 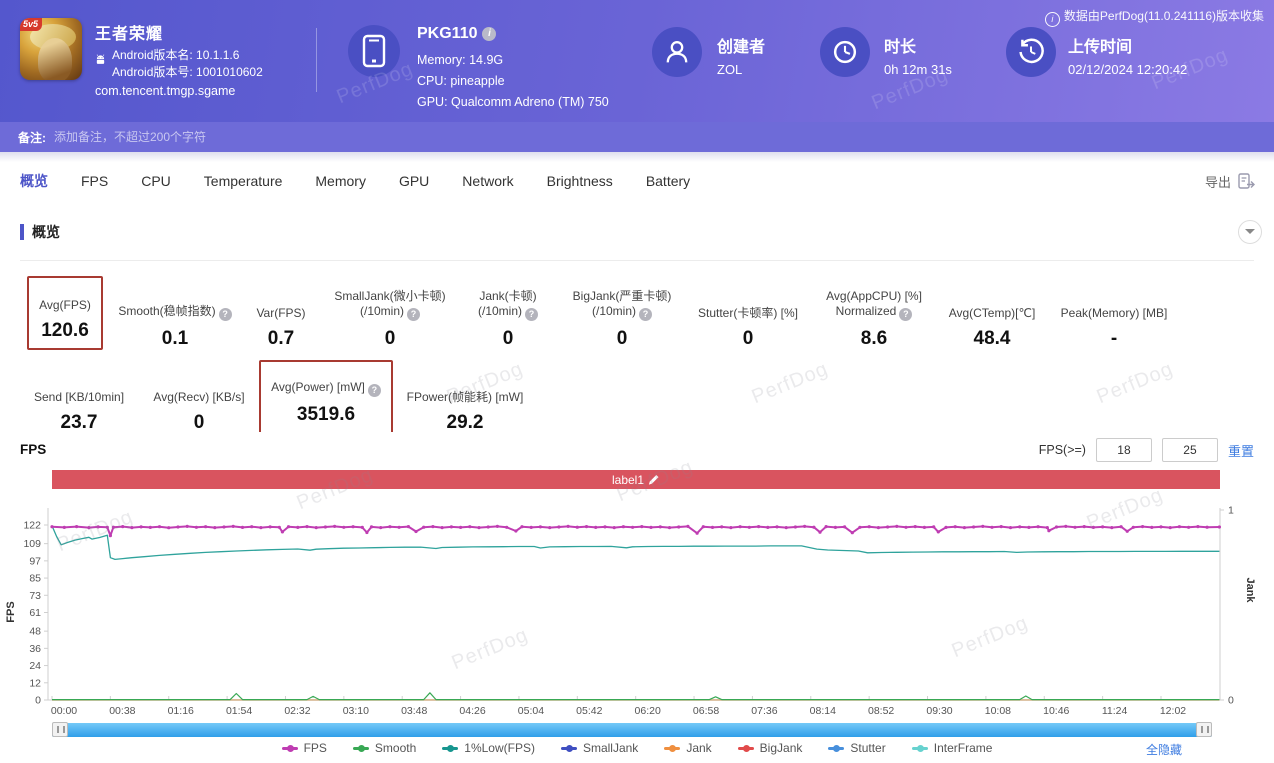 What do you see at coordinates (653, 479) in the screenshot?
I see `edit-pencil-icon` at bounding box center [653, 479].